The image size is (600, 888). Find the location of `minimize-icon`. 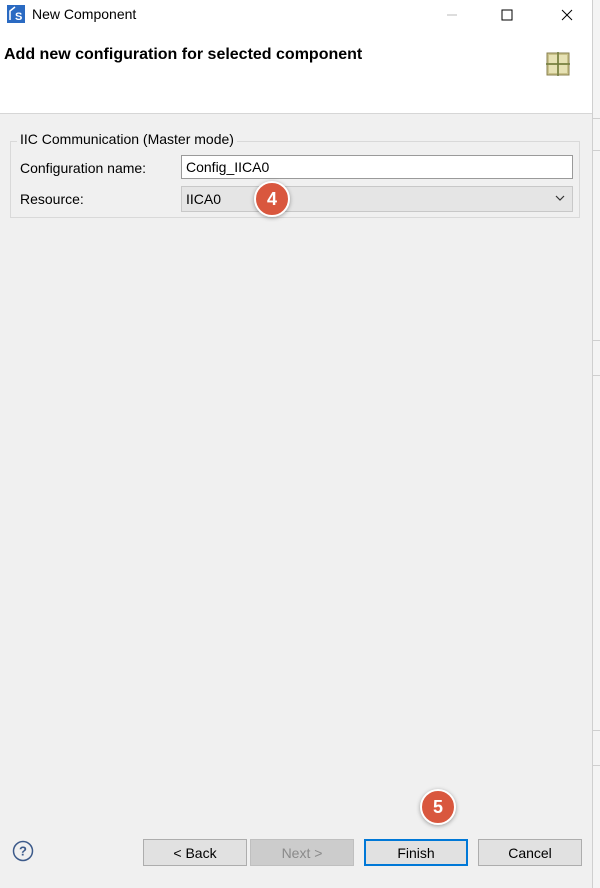

minimize-icon is located at coordinates (452, 15).